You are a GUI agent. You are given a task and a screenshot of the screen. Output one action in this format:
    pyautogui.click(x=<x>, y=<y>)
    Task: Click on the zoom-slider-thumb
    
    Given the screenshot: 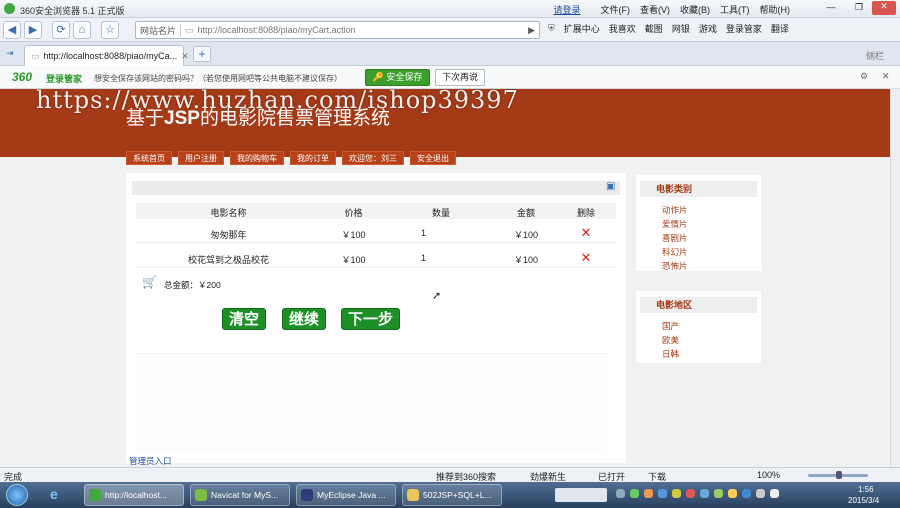 What is the action you would take?
    pyautogui.click(x=839, y=475)
    